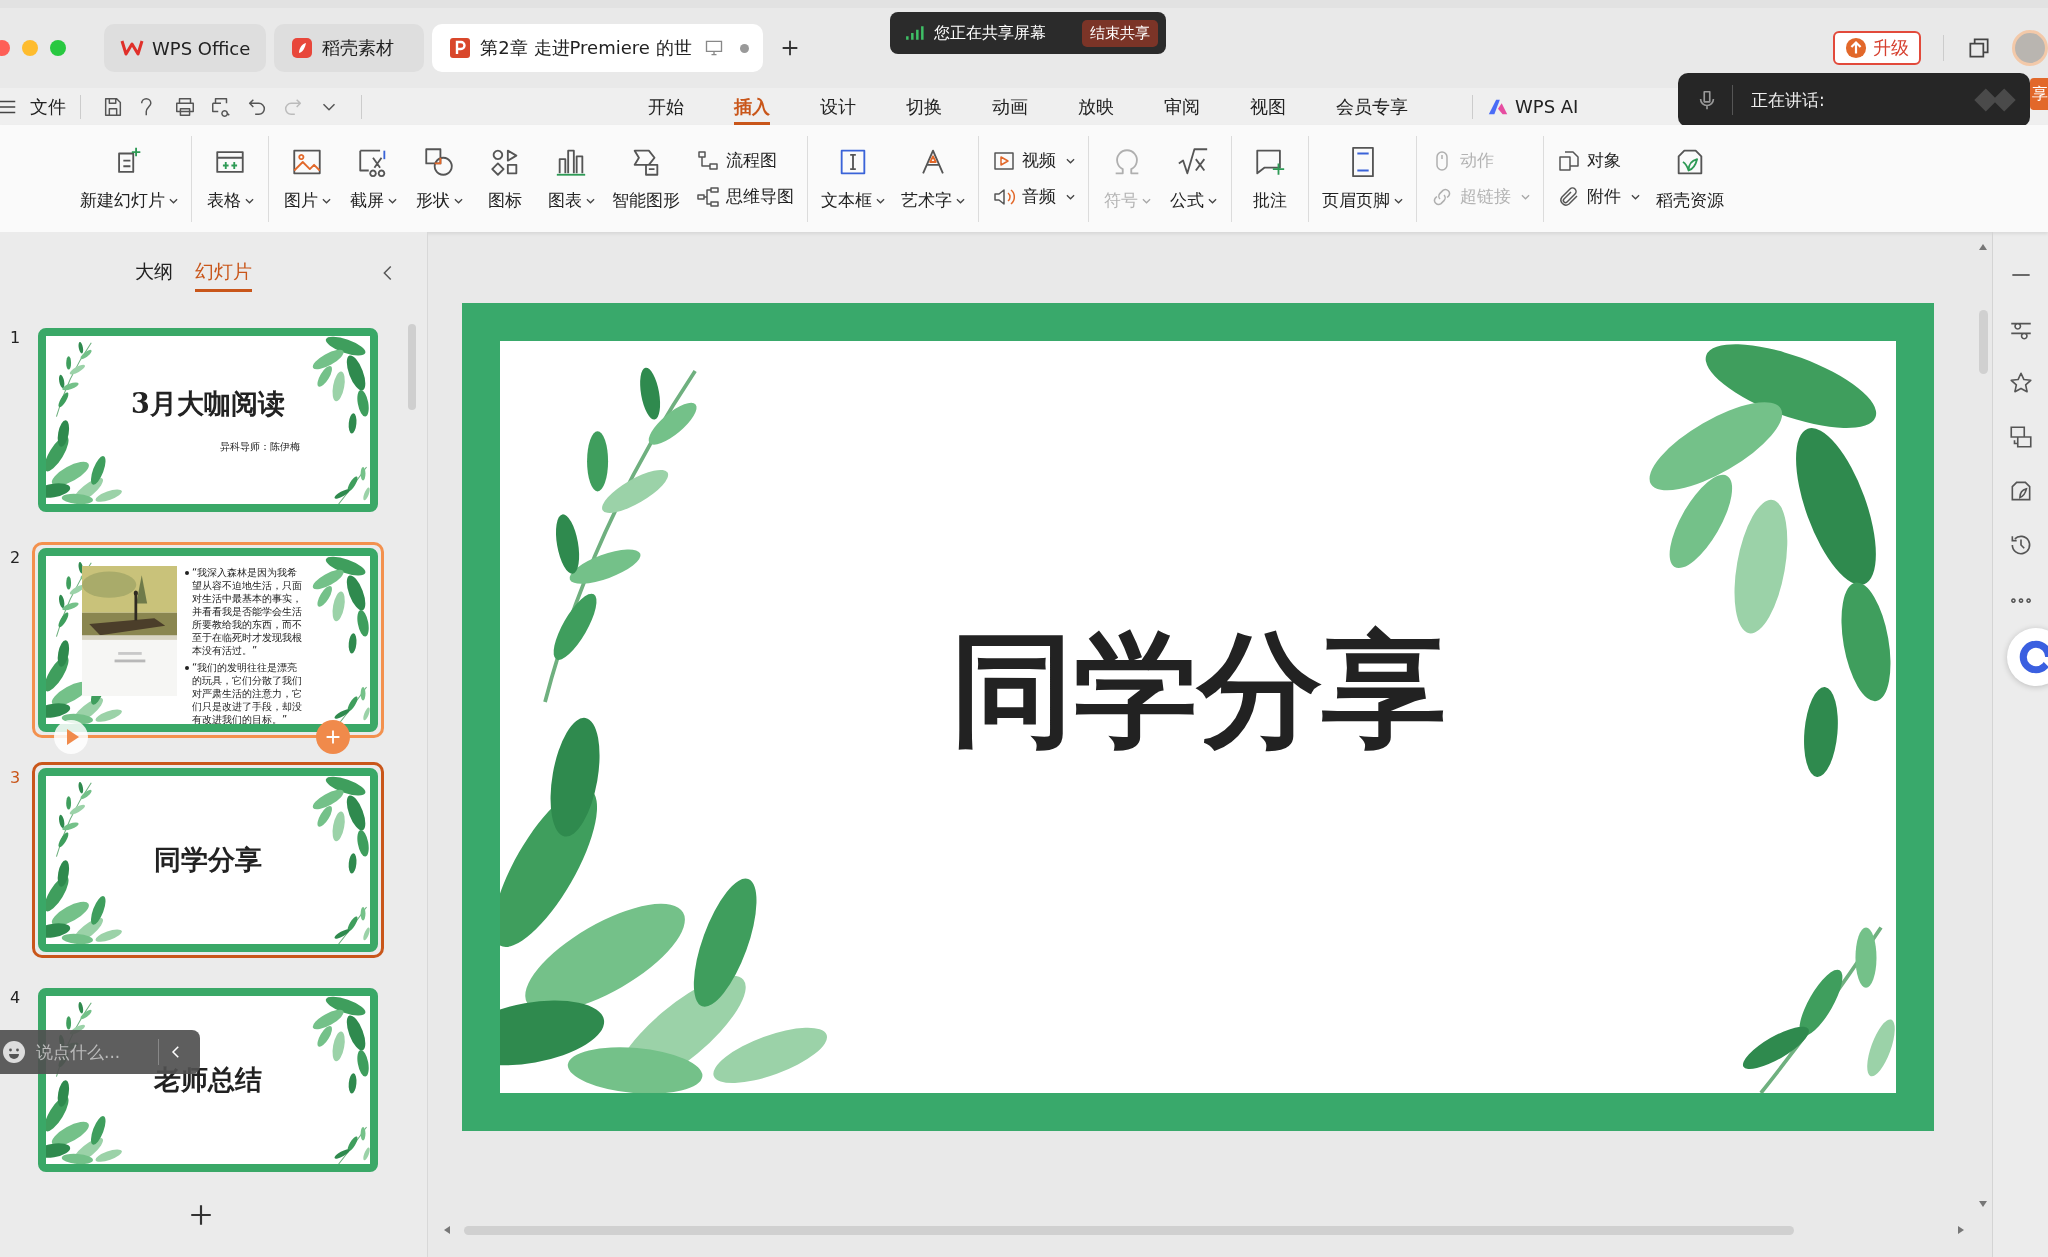  I want to click on end-share-button: 结束共享, so click(1120, 33).